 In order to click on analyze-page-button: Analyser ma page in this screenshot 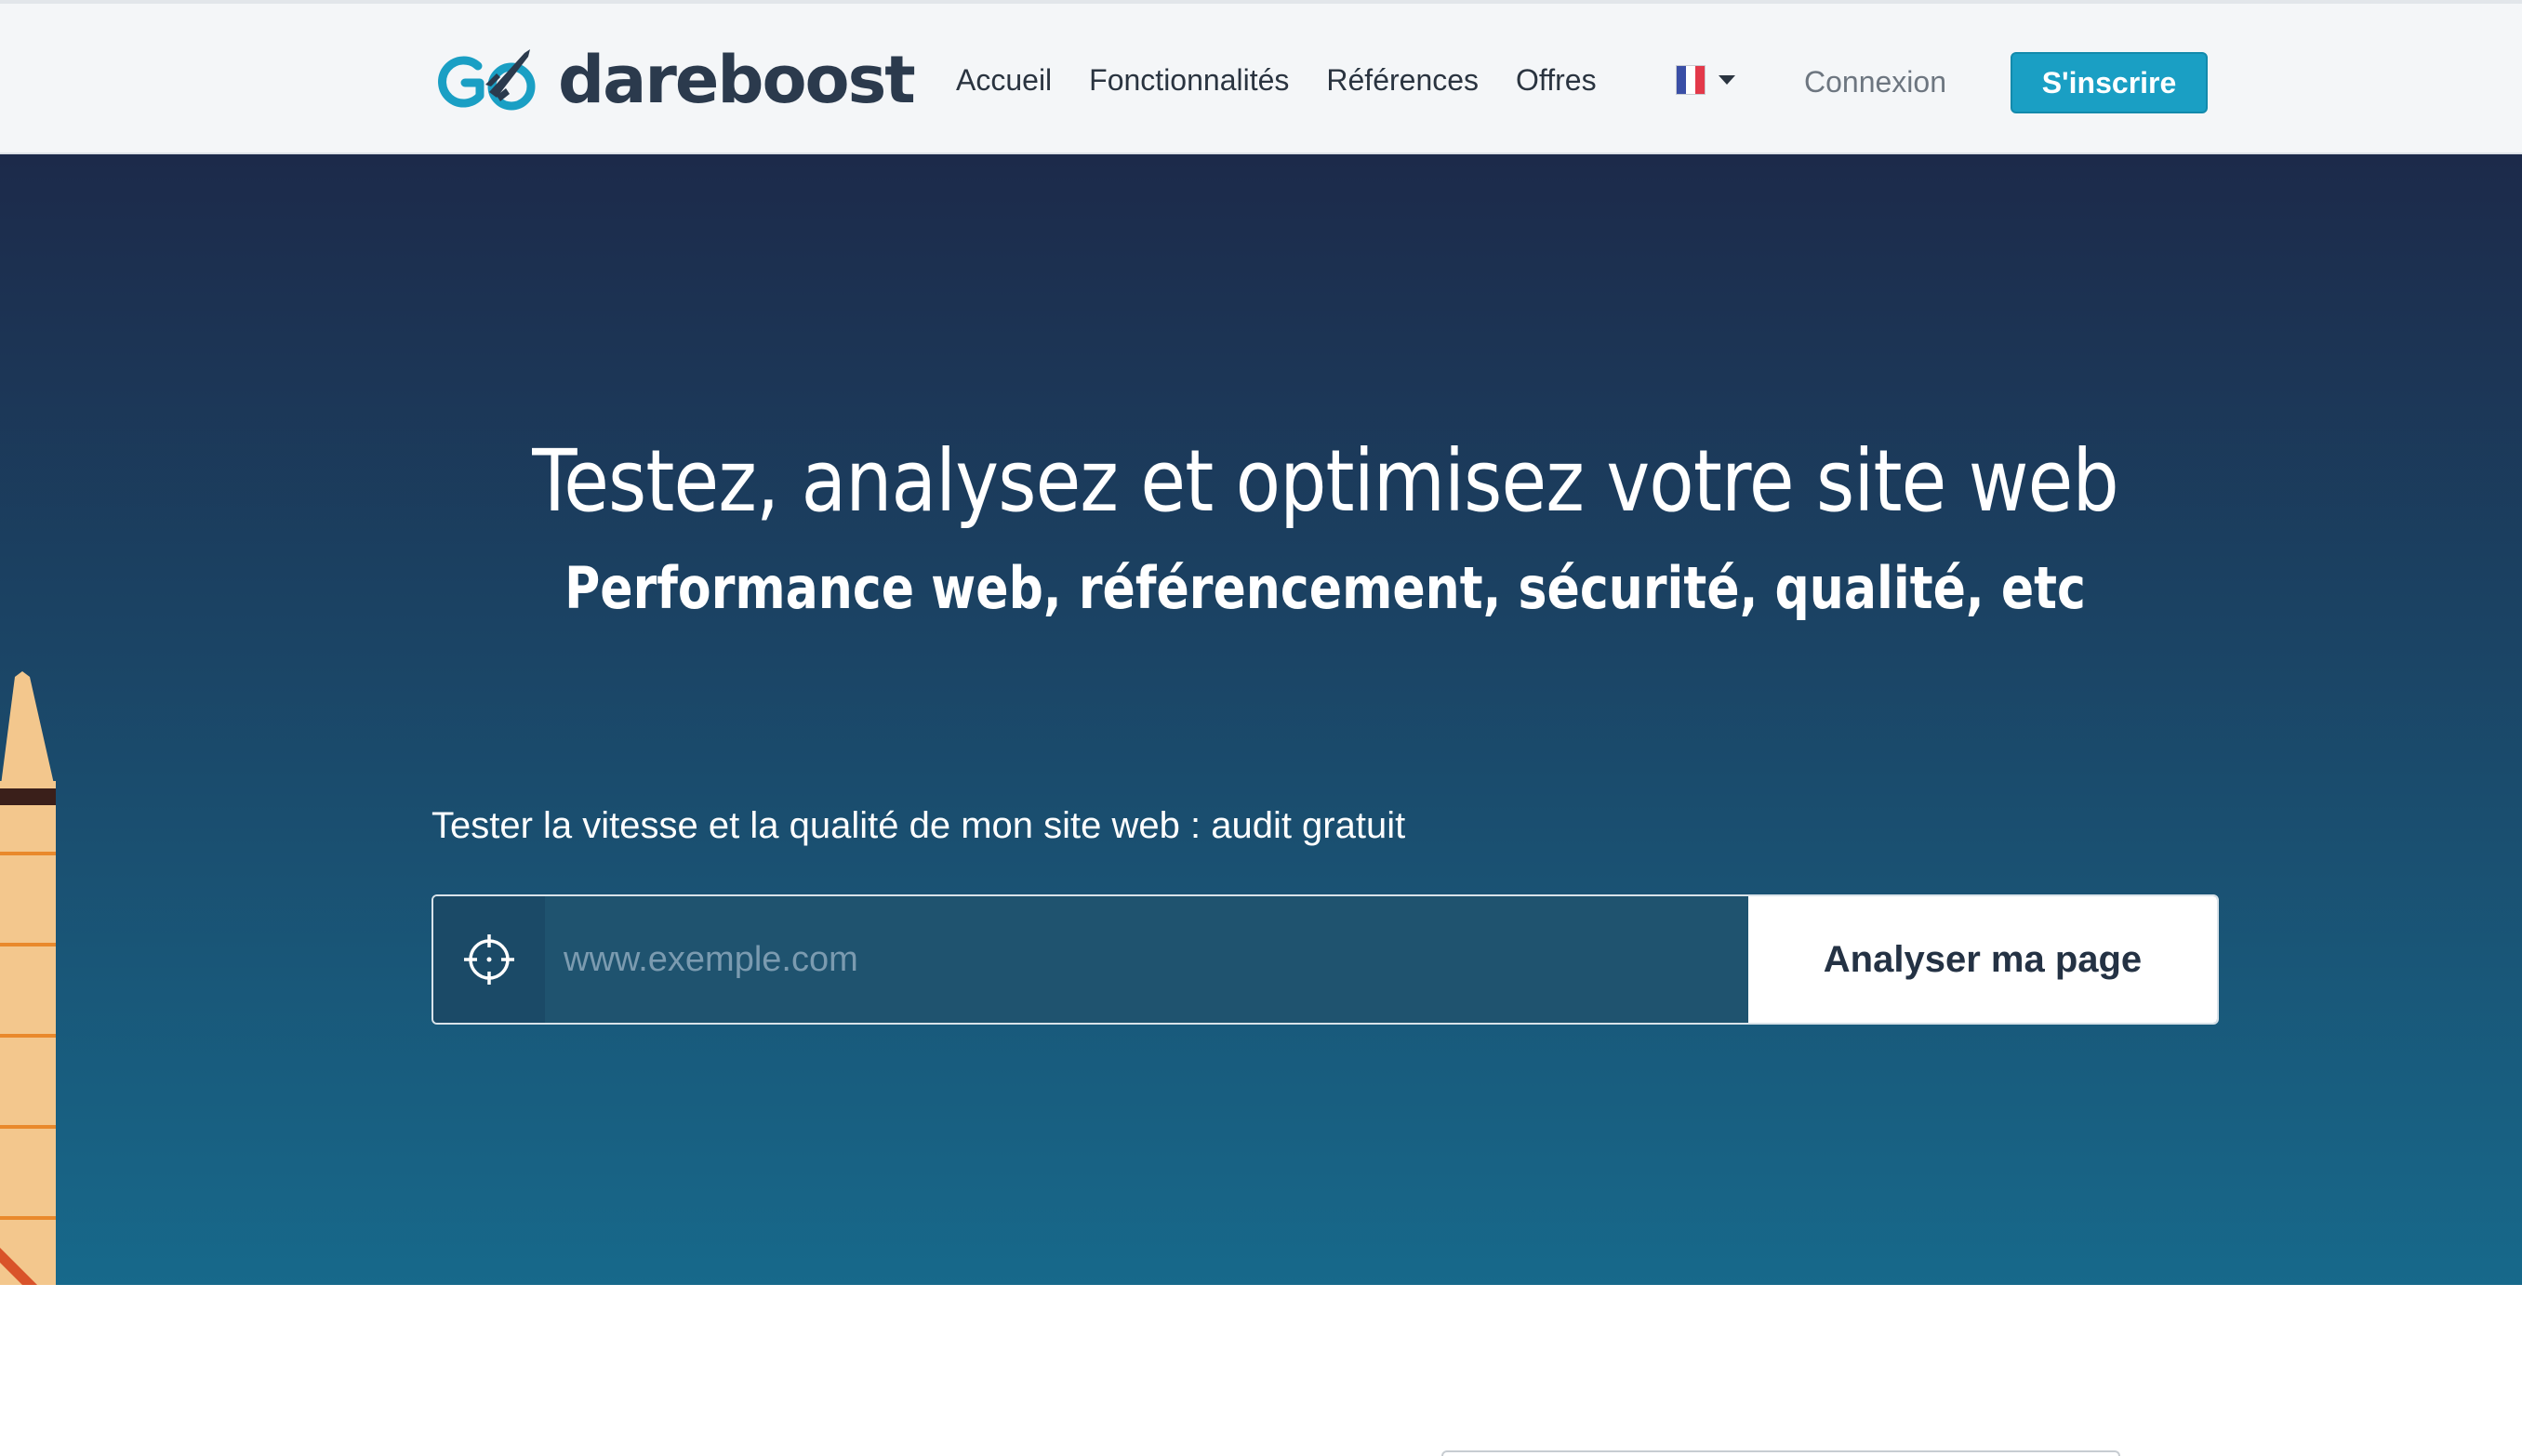, I will do `click(1982, 959)`.